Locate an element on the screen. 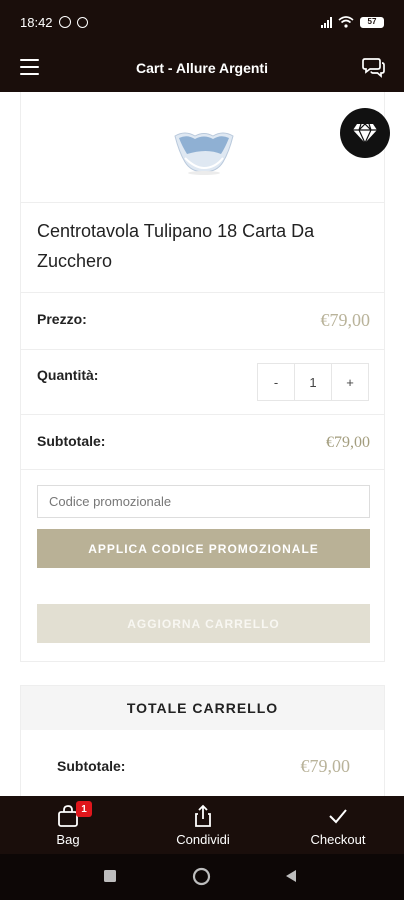 The width and height of the screenshot is (404, 900). totals-title: TOTALE CARRELLO is located at coordinates (202, 708).